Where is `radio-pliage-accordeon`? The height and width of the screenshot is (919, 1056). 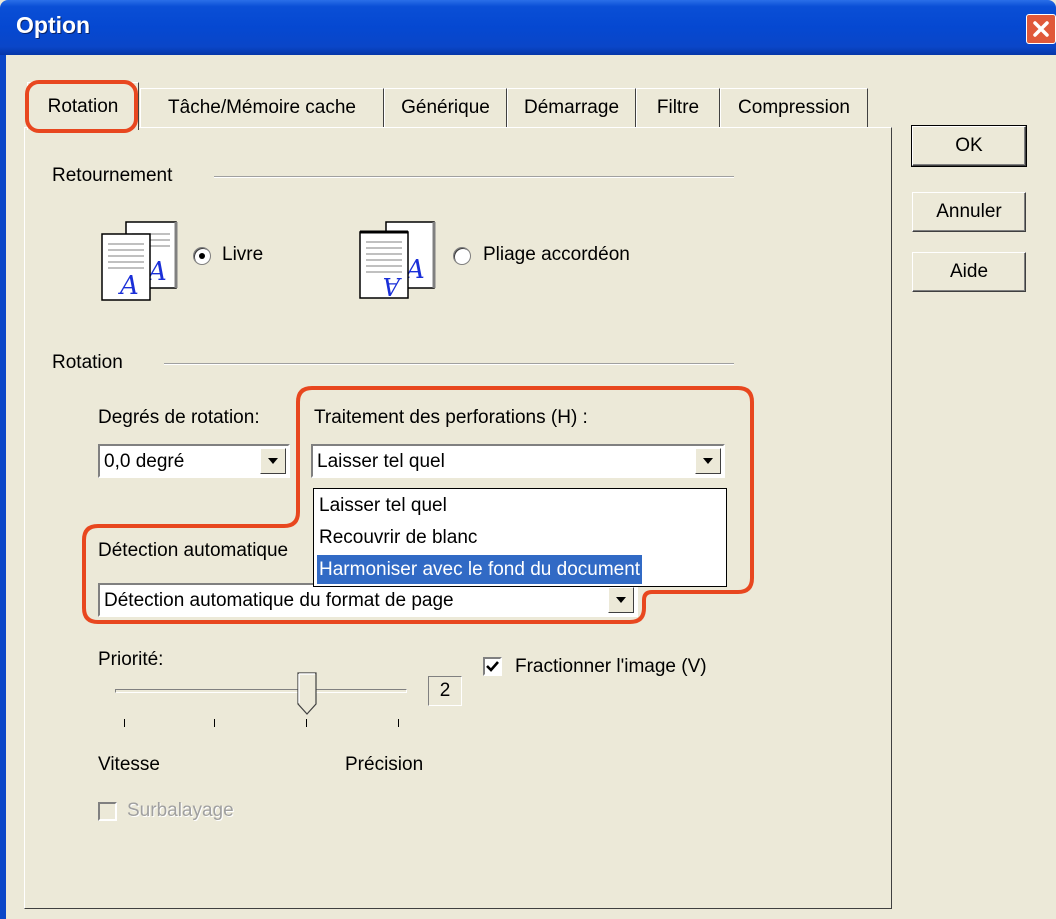 radio-pliage-accordeon is located at coordinates (462, 256).